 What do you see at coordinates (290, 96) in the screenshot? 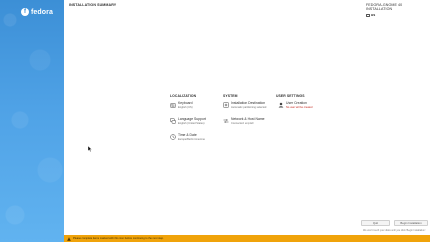
I see `section-user-settings: USER SETTINGS` at bounding box center [290, 96].